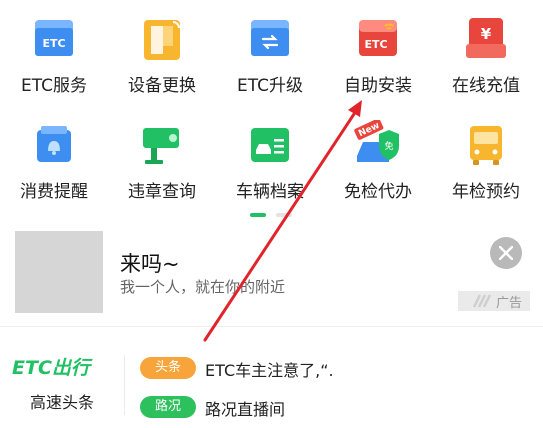  What do you see at coordinates (378, 86) in the screenshot?
I see `grid-item-label: 自助安装` at bounding box center [378, 86].